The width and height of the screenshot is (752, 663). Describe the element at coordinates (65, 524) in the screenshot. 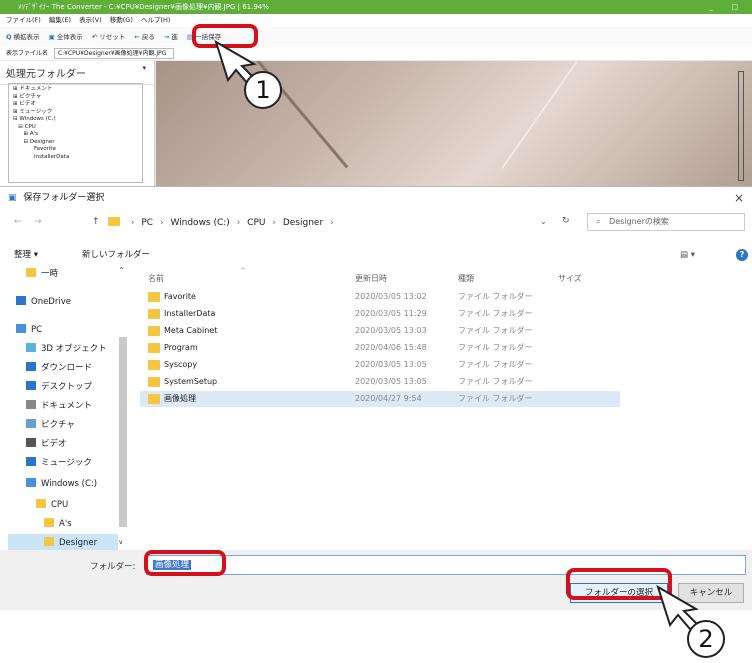

I see `nav-item-label: A's` at that location.